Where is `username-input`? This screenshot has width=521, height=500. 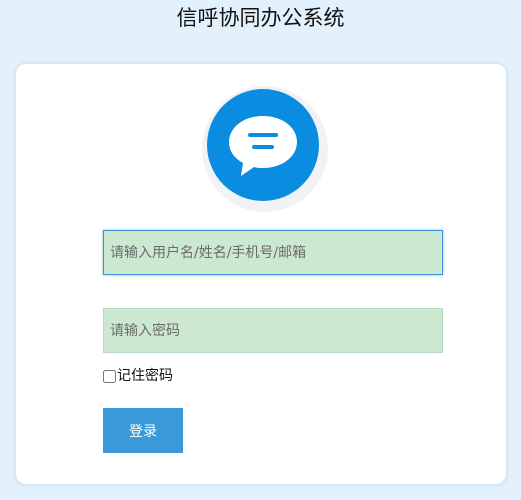
username-input is located at coordinates (273, 252).